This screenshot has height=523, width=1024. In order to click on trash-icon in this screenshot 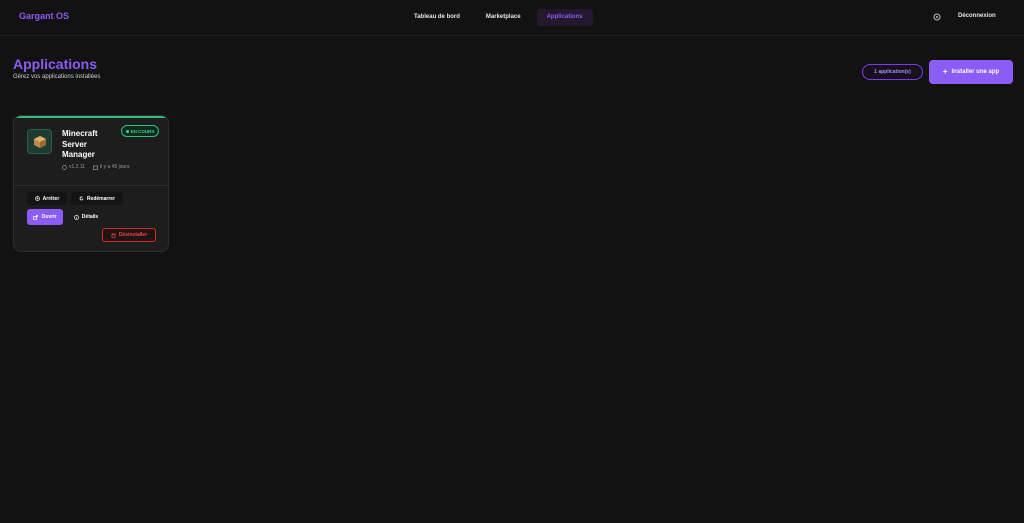, I will do `click(113, 235)`.